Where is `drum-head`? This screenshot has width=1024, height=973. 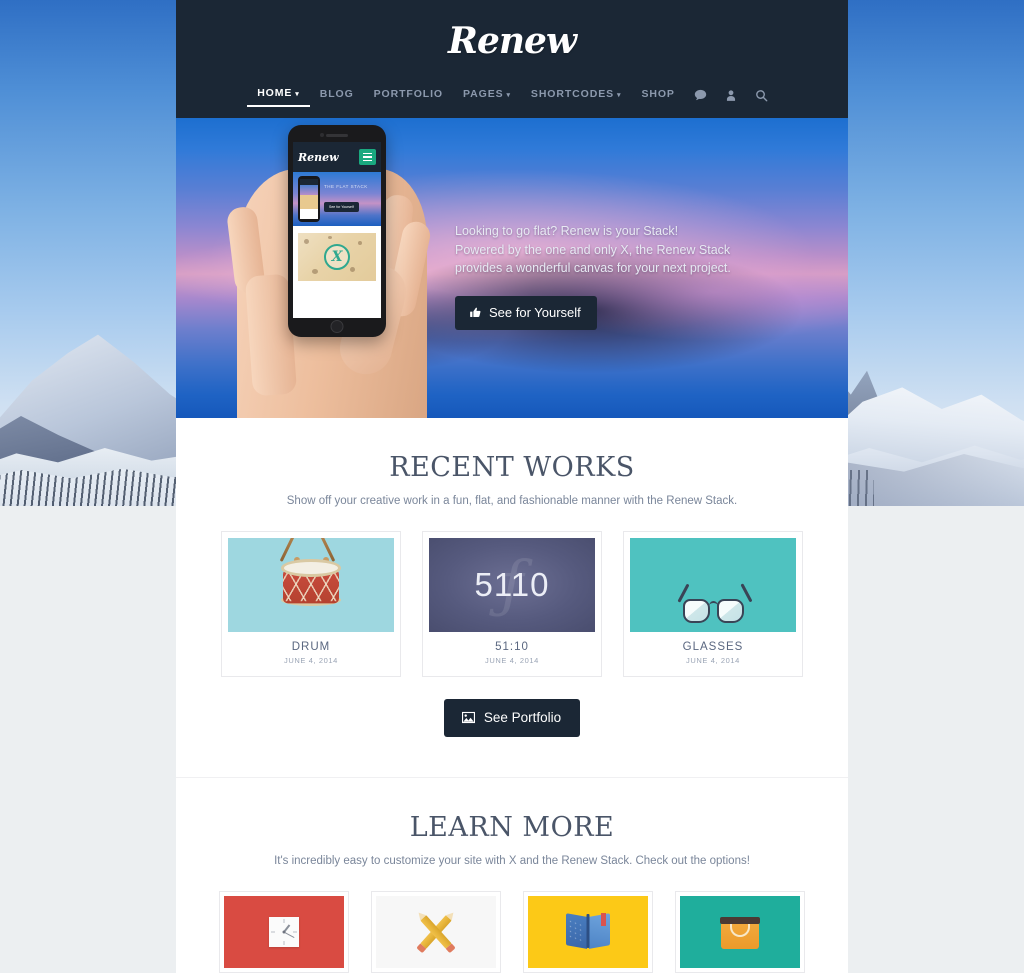
drum-head is located at coordinates (311, 568).